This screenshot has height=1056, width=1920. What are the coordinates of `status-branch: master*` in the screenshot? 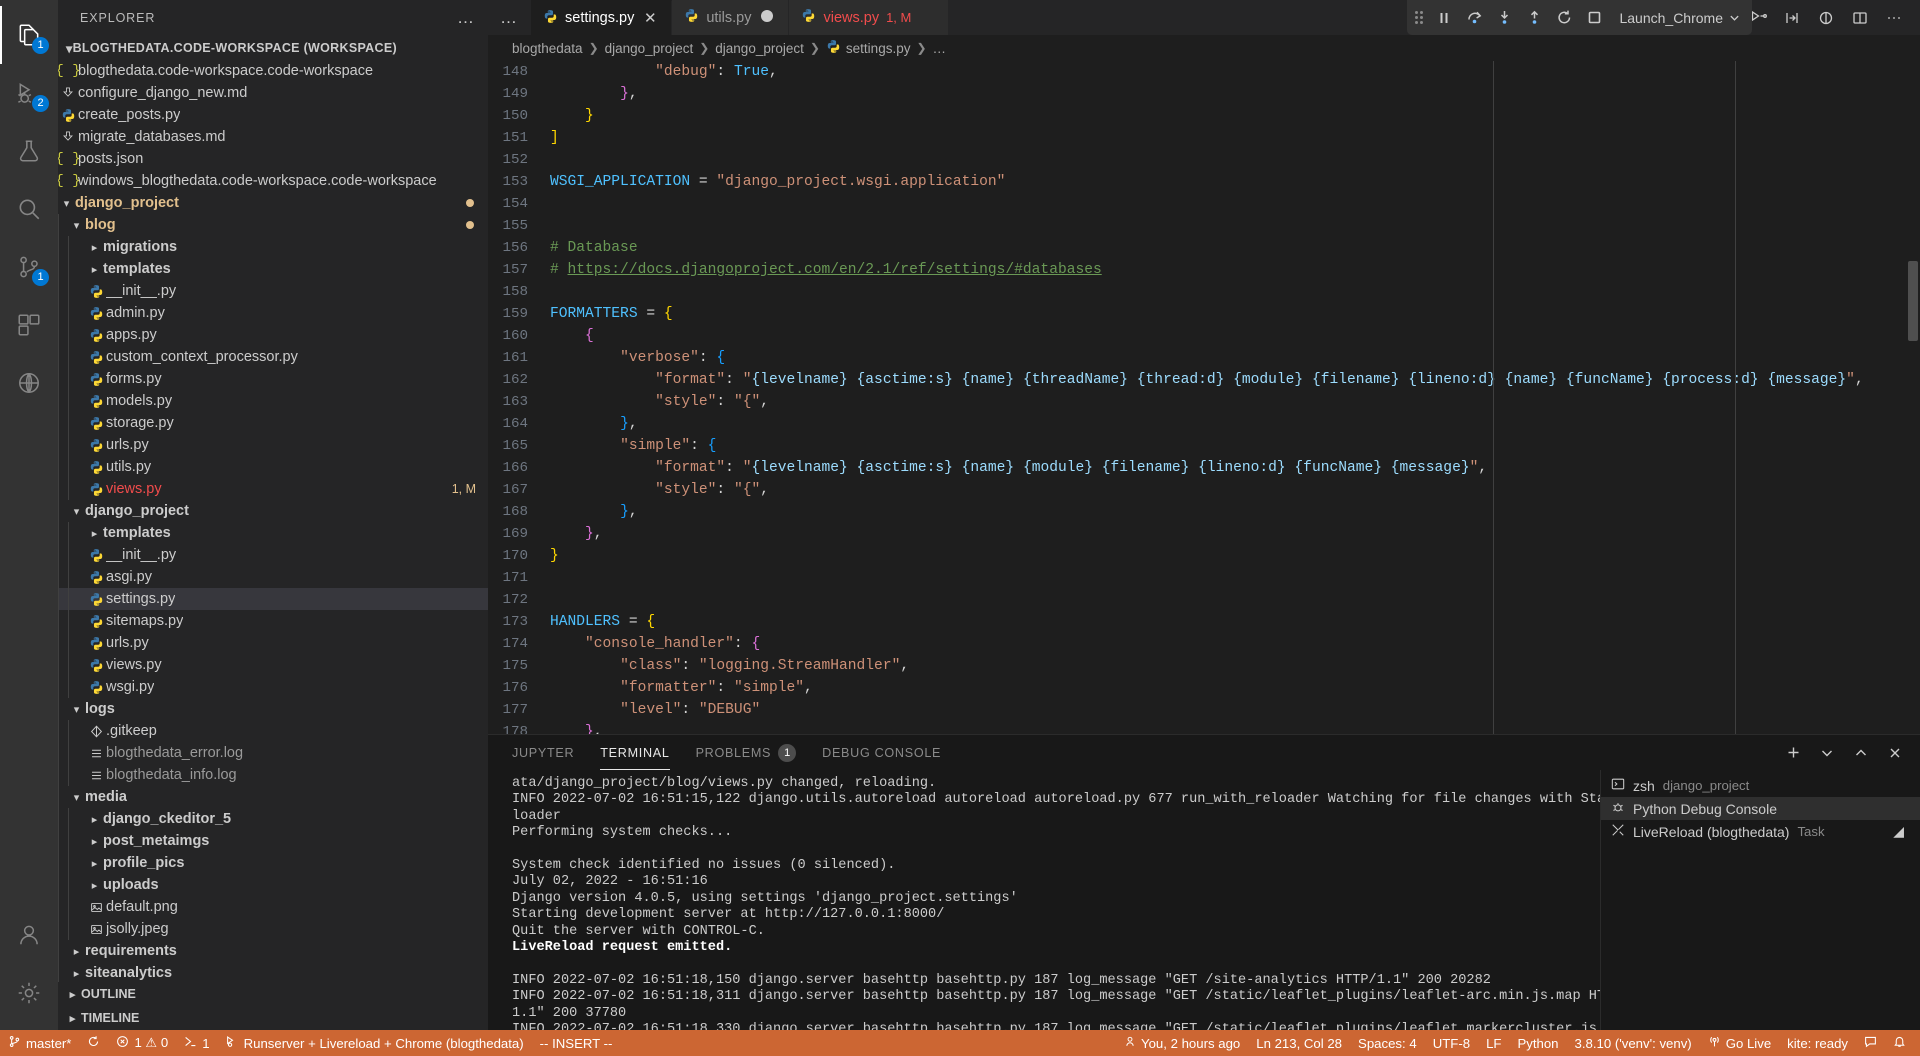 It's located at (39, 1043).